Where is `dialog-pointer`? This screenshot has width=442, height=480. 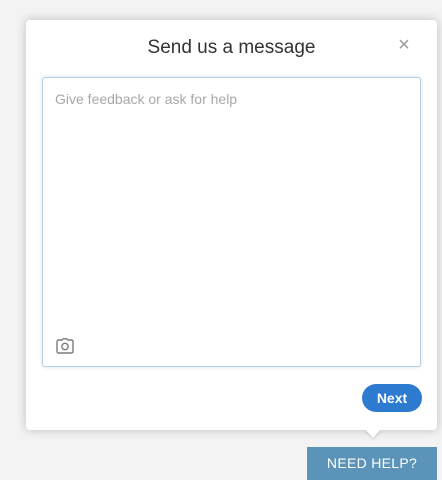
dialog-pointer is located at coordinates (373, 433).